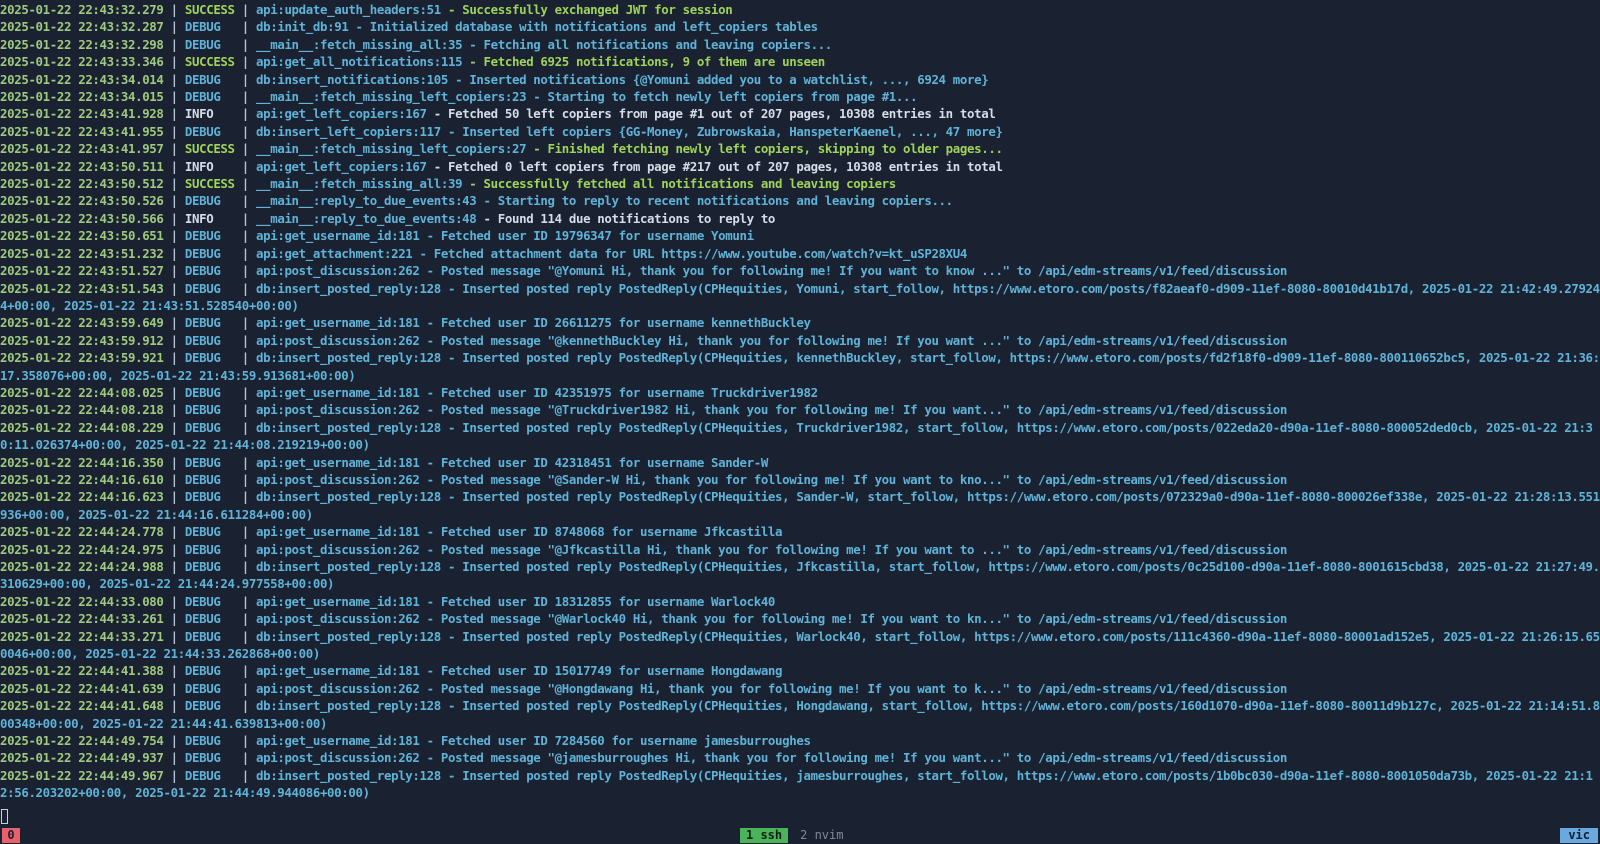 This screenshot has width=1600, height=844. Describe the element at coordinates (821, 835) in the screenshot. I see `tab-nvim: 2 nvim` at that location.